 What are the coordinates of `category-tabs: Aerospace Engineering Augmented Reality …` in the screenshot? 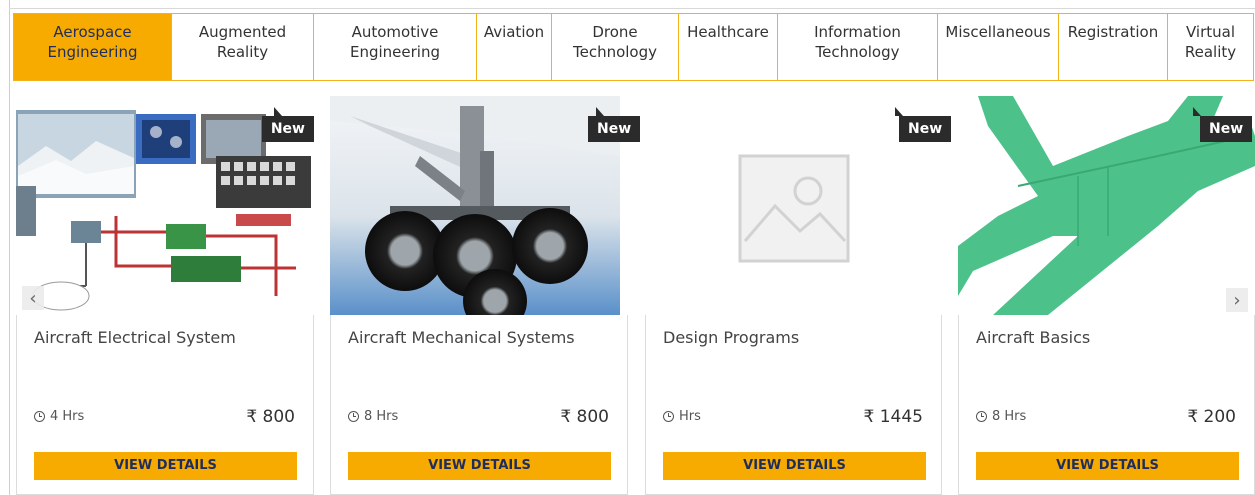 It's located at (633, 47).